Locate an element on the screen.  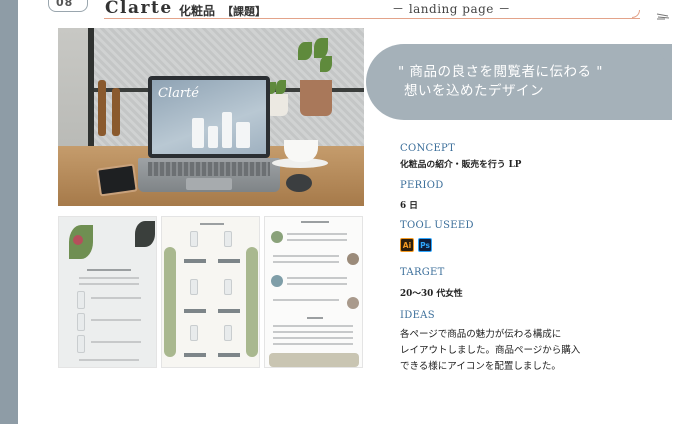
photoshop-icon: Ps is located at coordinates (425, 245).